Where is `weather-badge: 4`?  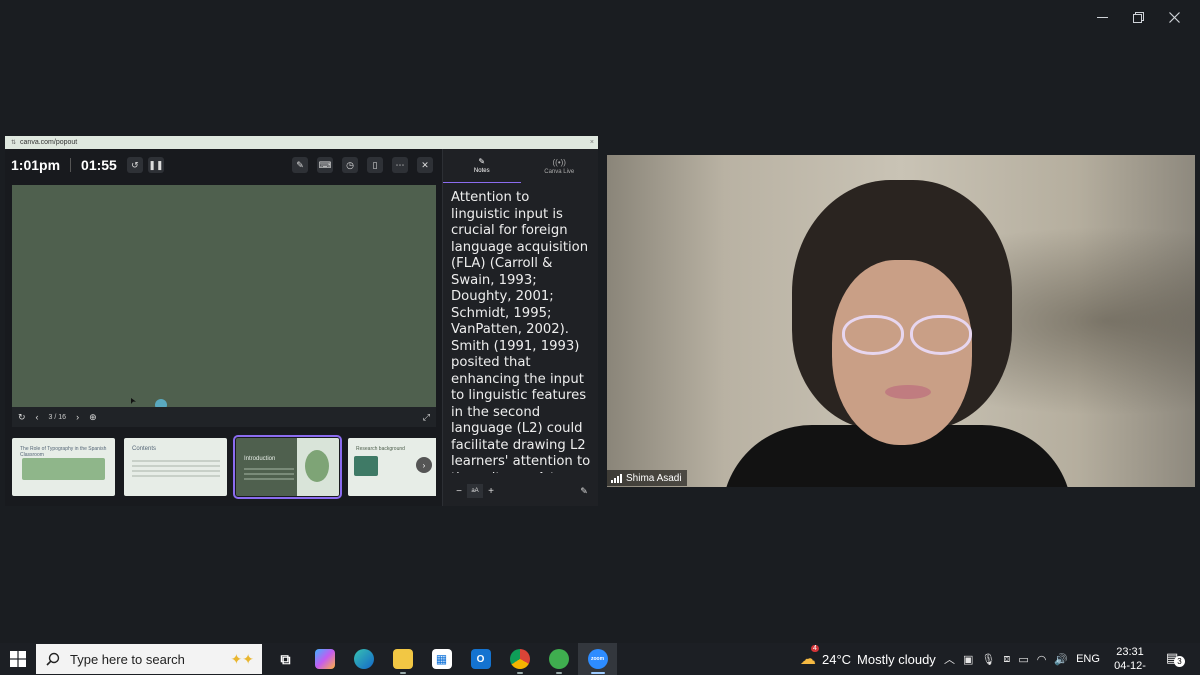 weather-badge: 4 is located at coordinates (815, 648).